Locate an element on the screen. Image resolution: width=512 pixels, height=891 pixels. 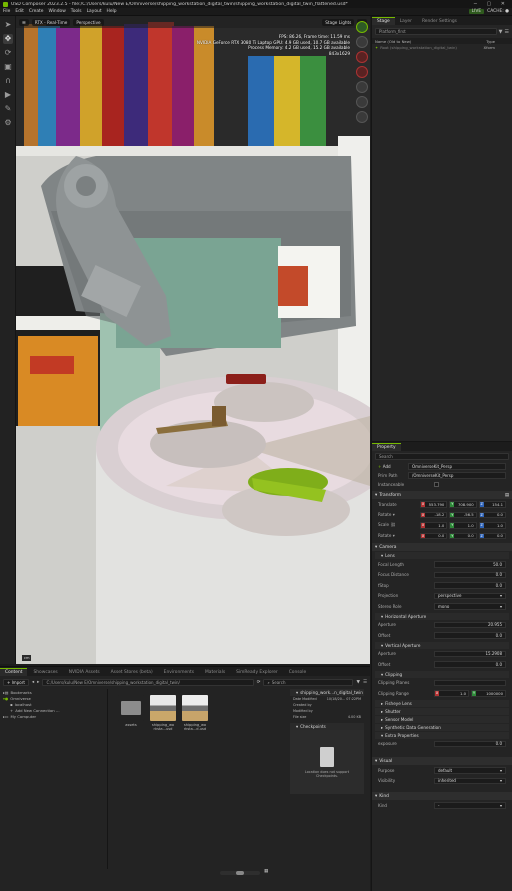
camera-section: ▾ Camera is located at coordinates (442, 547).